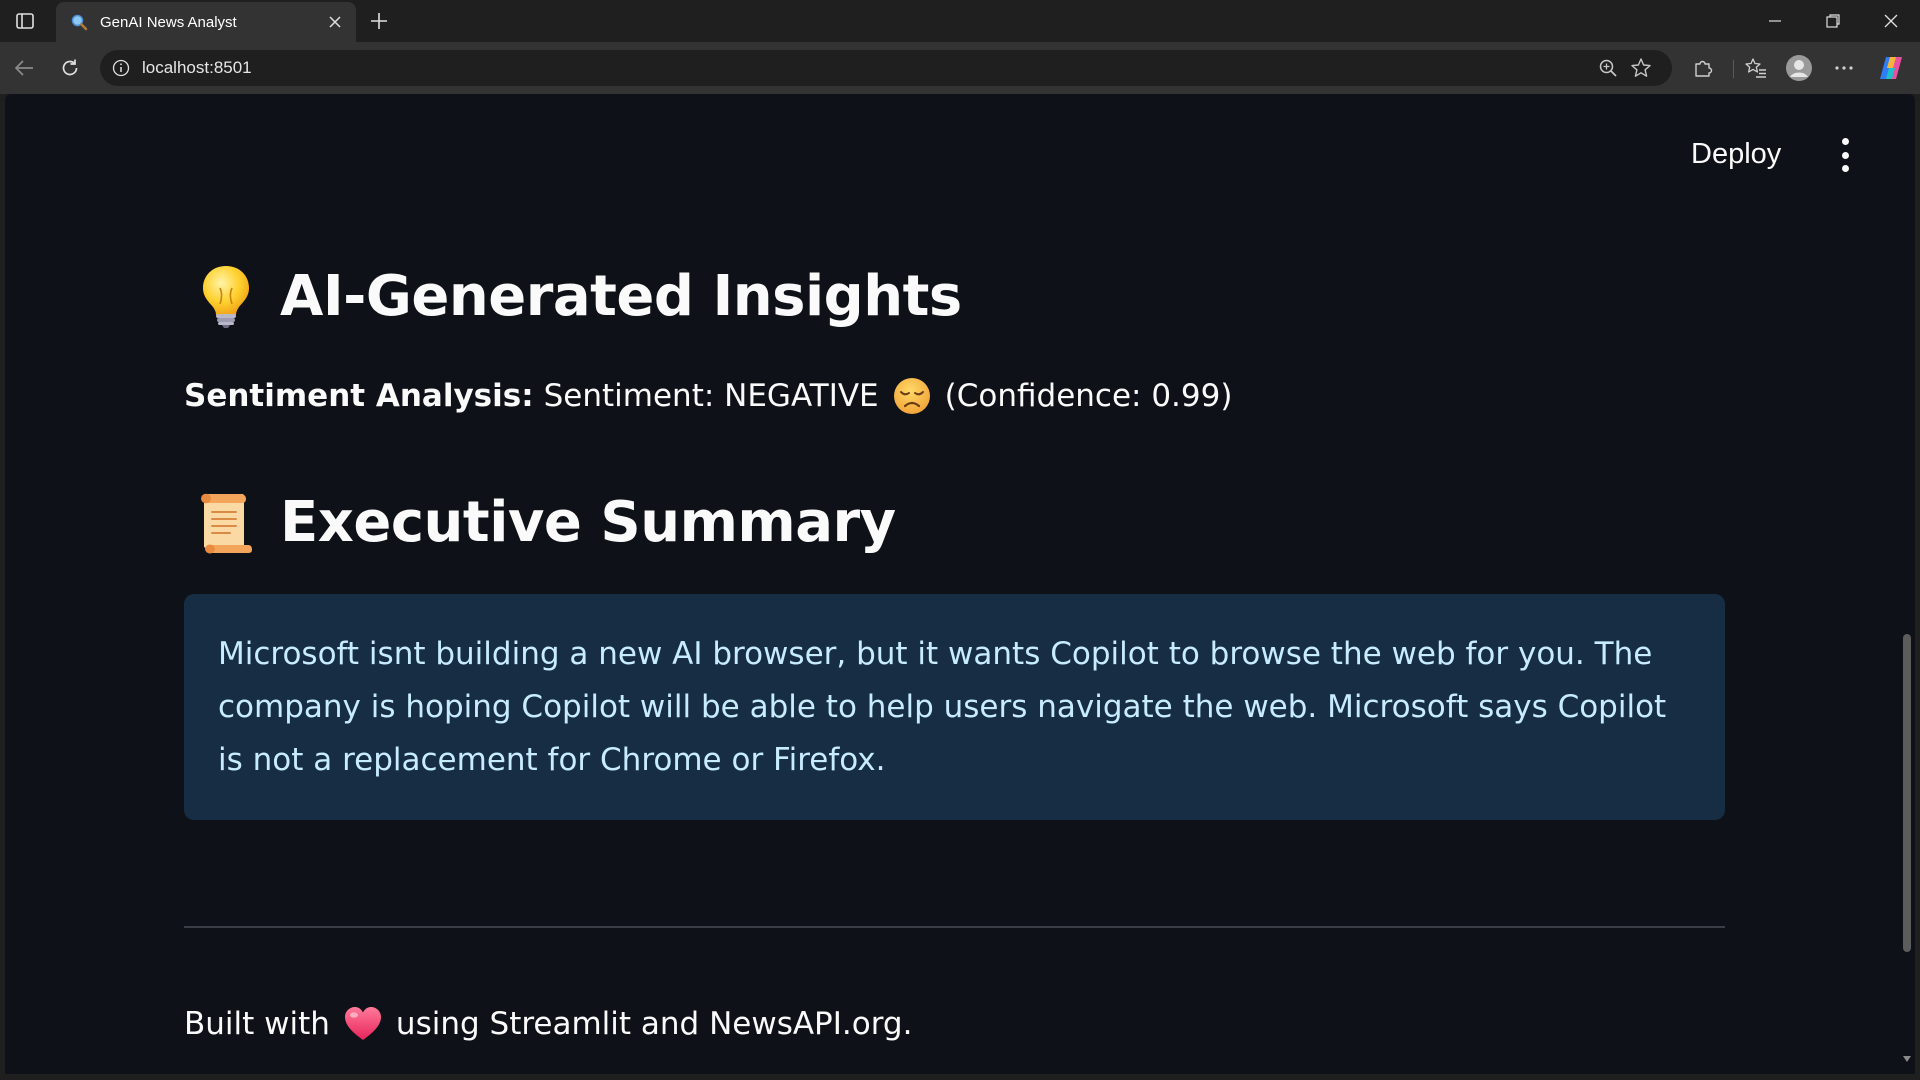 The image size is (1920, 1080). I want to click on copilot-icon, so click(1891, 68).